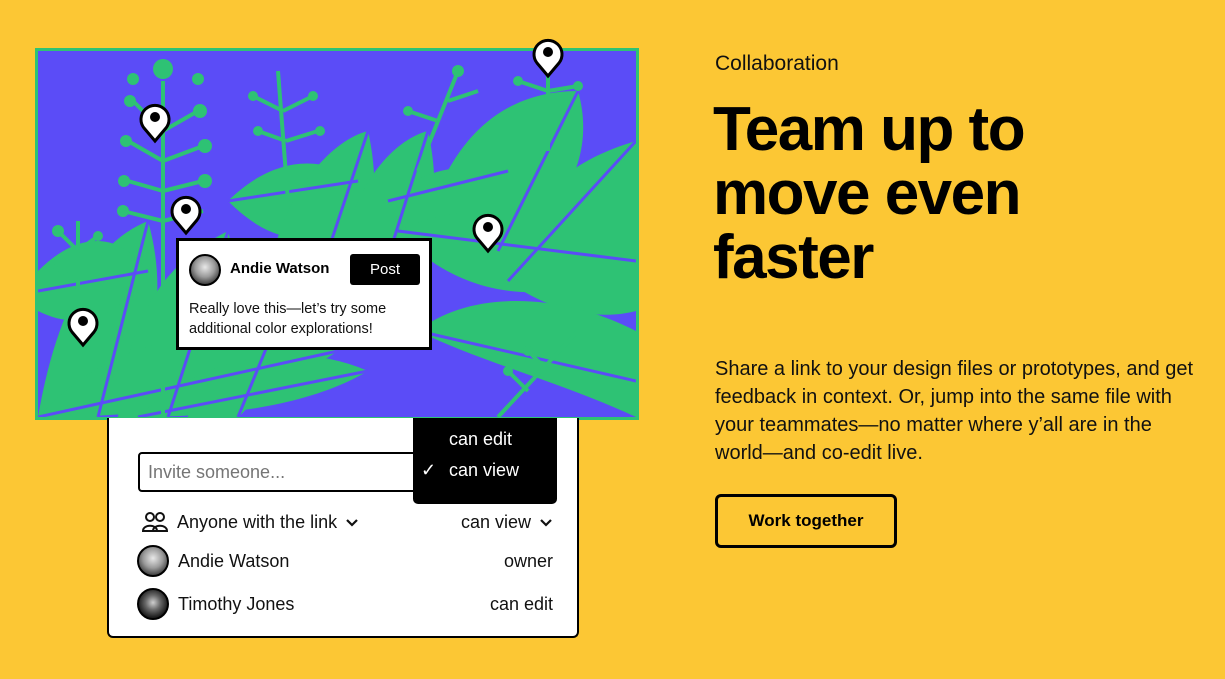  What do you see at coordinates (280, 268) in the screenshot?
I see `comment-author: Andie Watson` at bounding box center [280, 268].